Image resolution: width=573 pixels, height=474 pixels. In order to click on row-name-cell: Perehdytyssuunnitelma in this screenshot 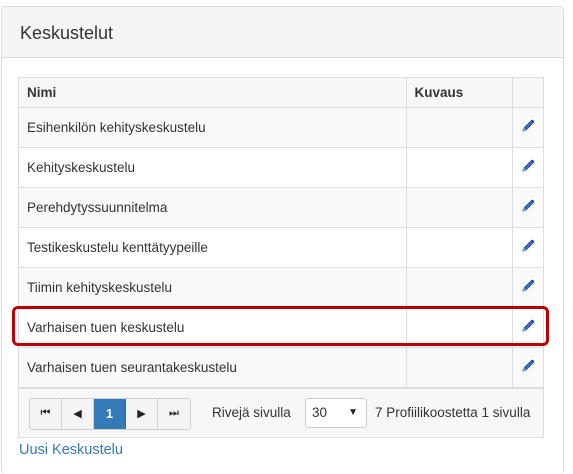, I will do `click(213, 207)`.